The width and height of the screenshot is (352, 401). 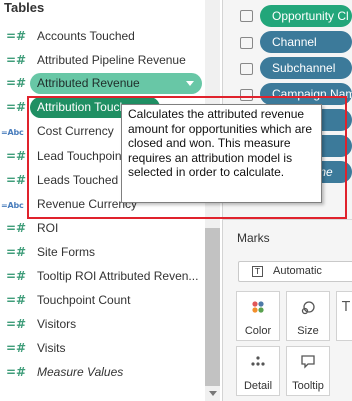 I want to click on filter-pill: Channel, so click(x=306, y=42).